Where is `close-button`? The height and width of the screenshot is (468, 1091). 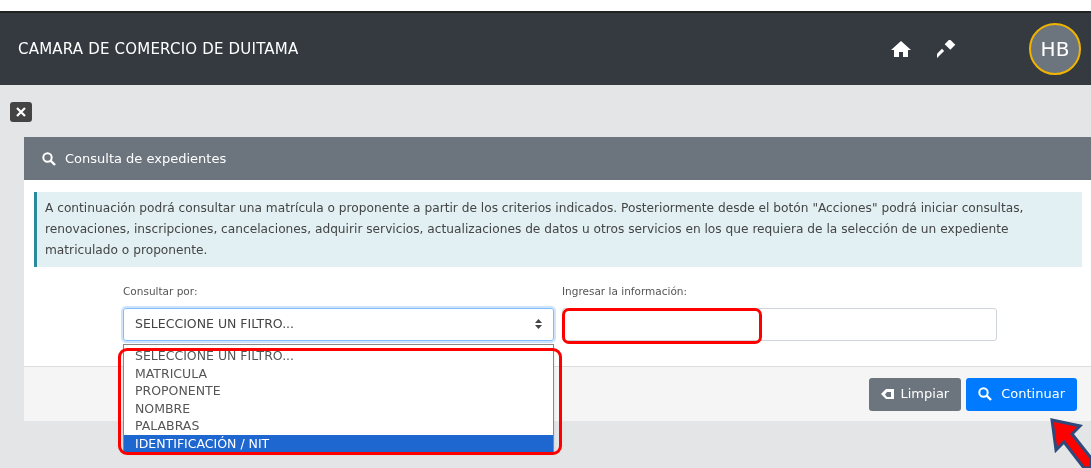
close-button is located at coordinates (21, 112).